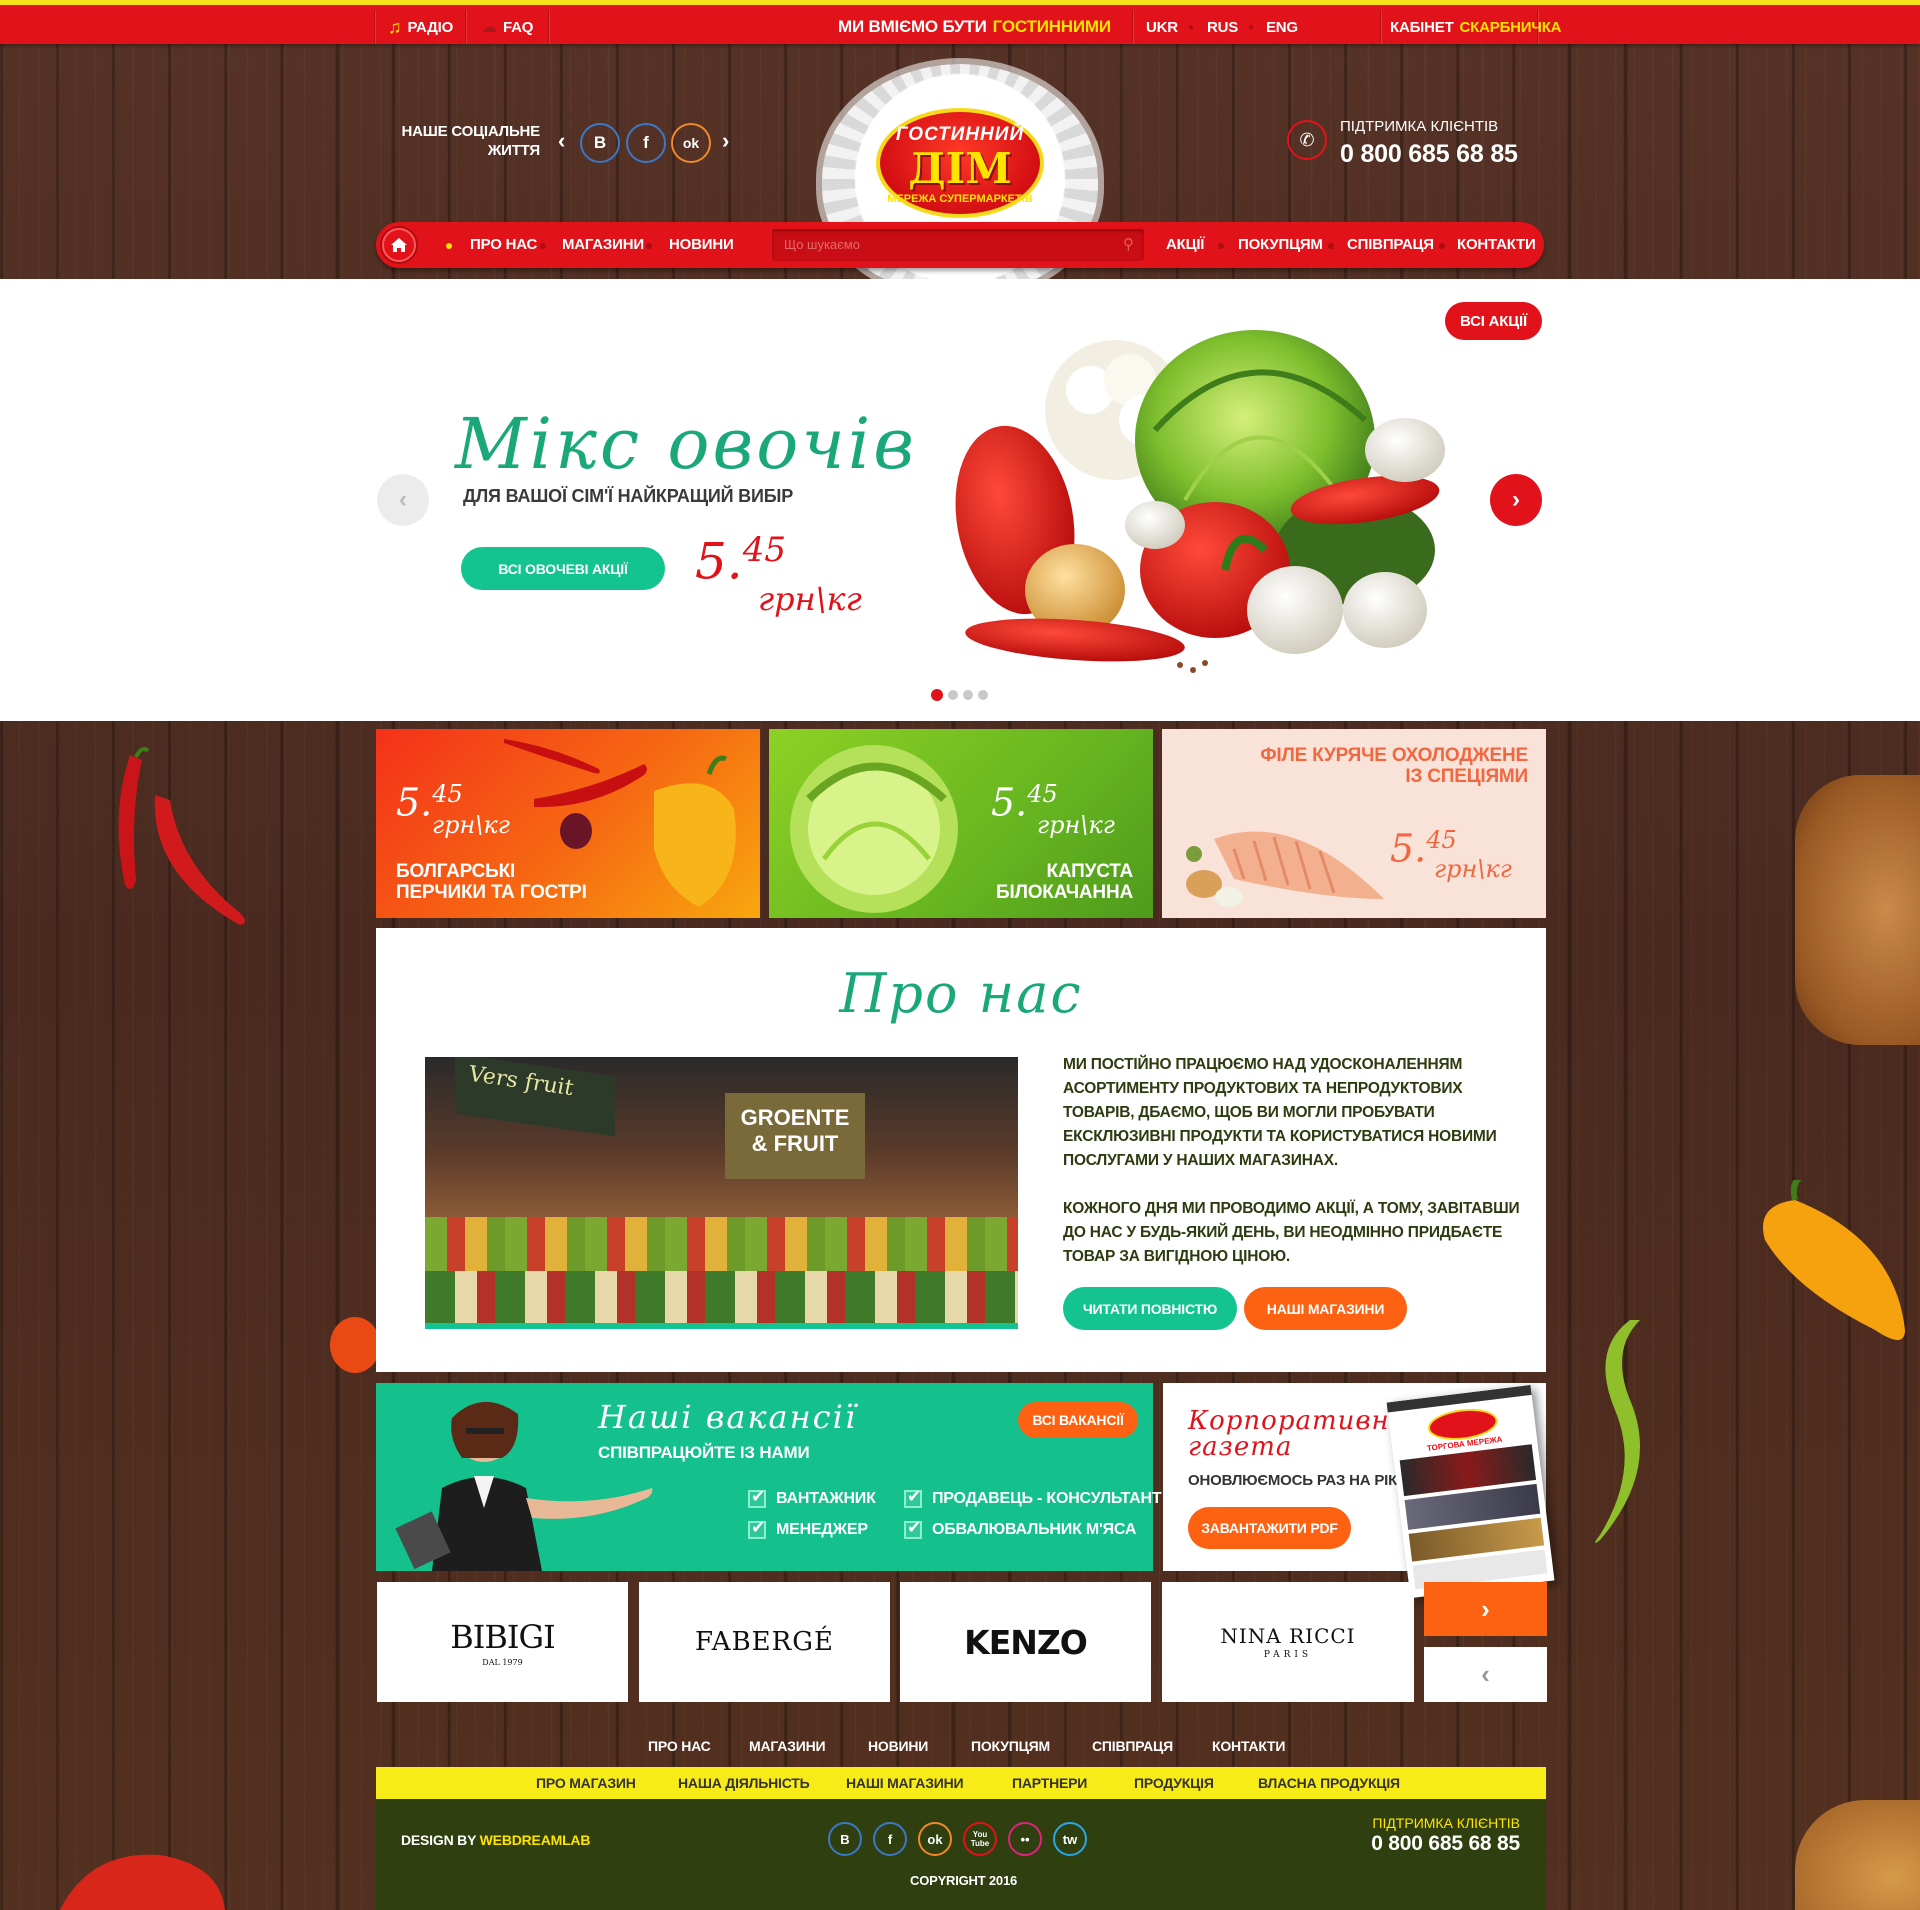  What do you see at coordinates (1150, 1308) in the screenshot?
I see `read-more-button: ЧИТАТИ ПОВНІСТЮ` at bounding box center [1150, 1308].